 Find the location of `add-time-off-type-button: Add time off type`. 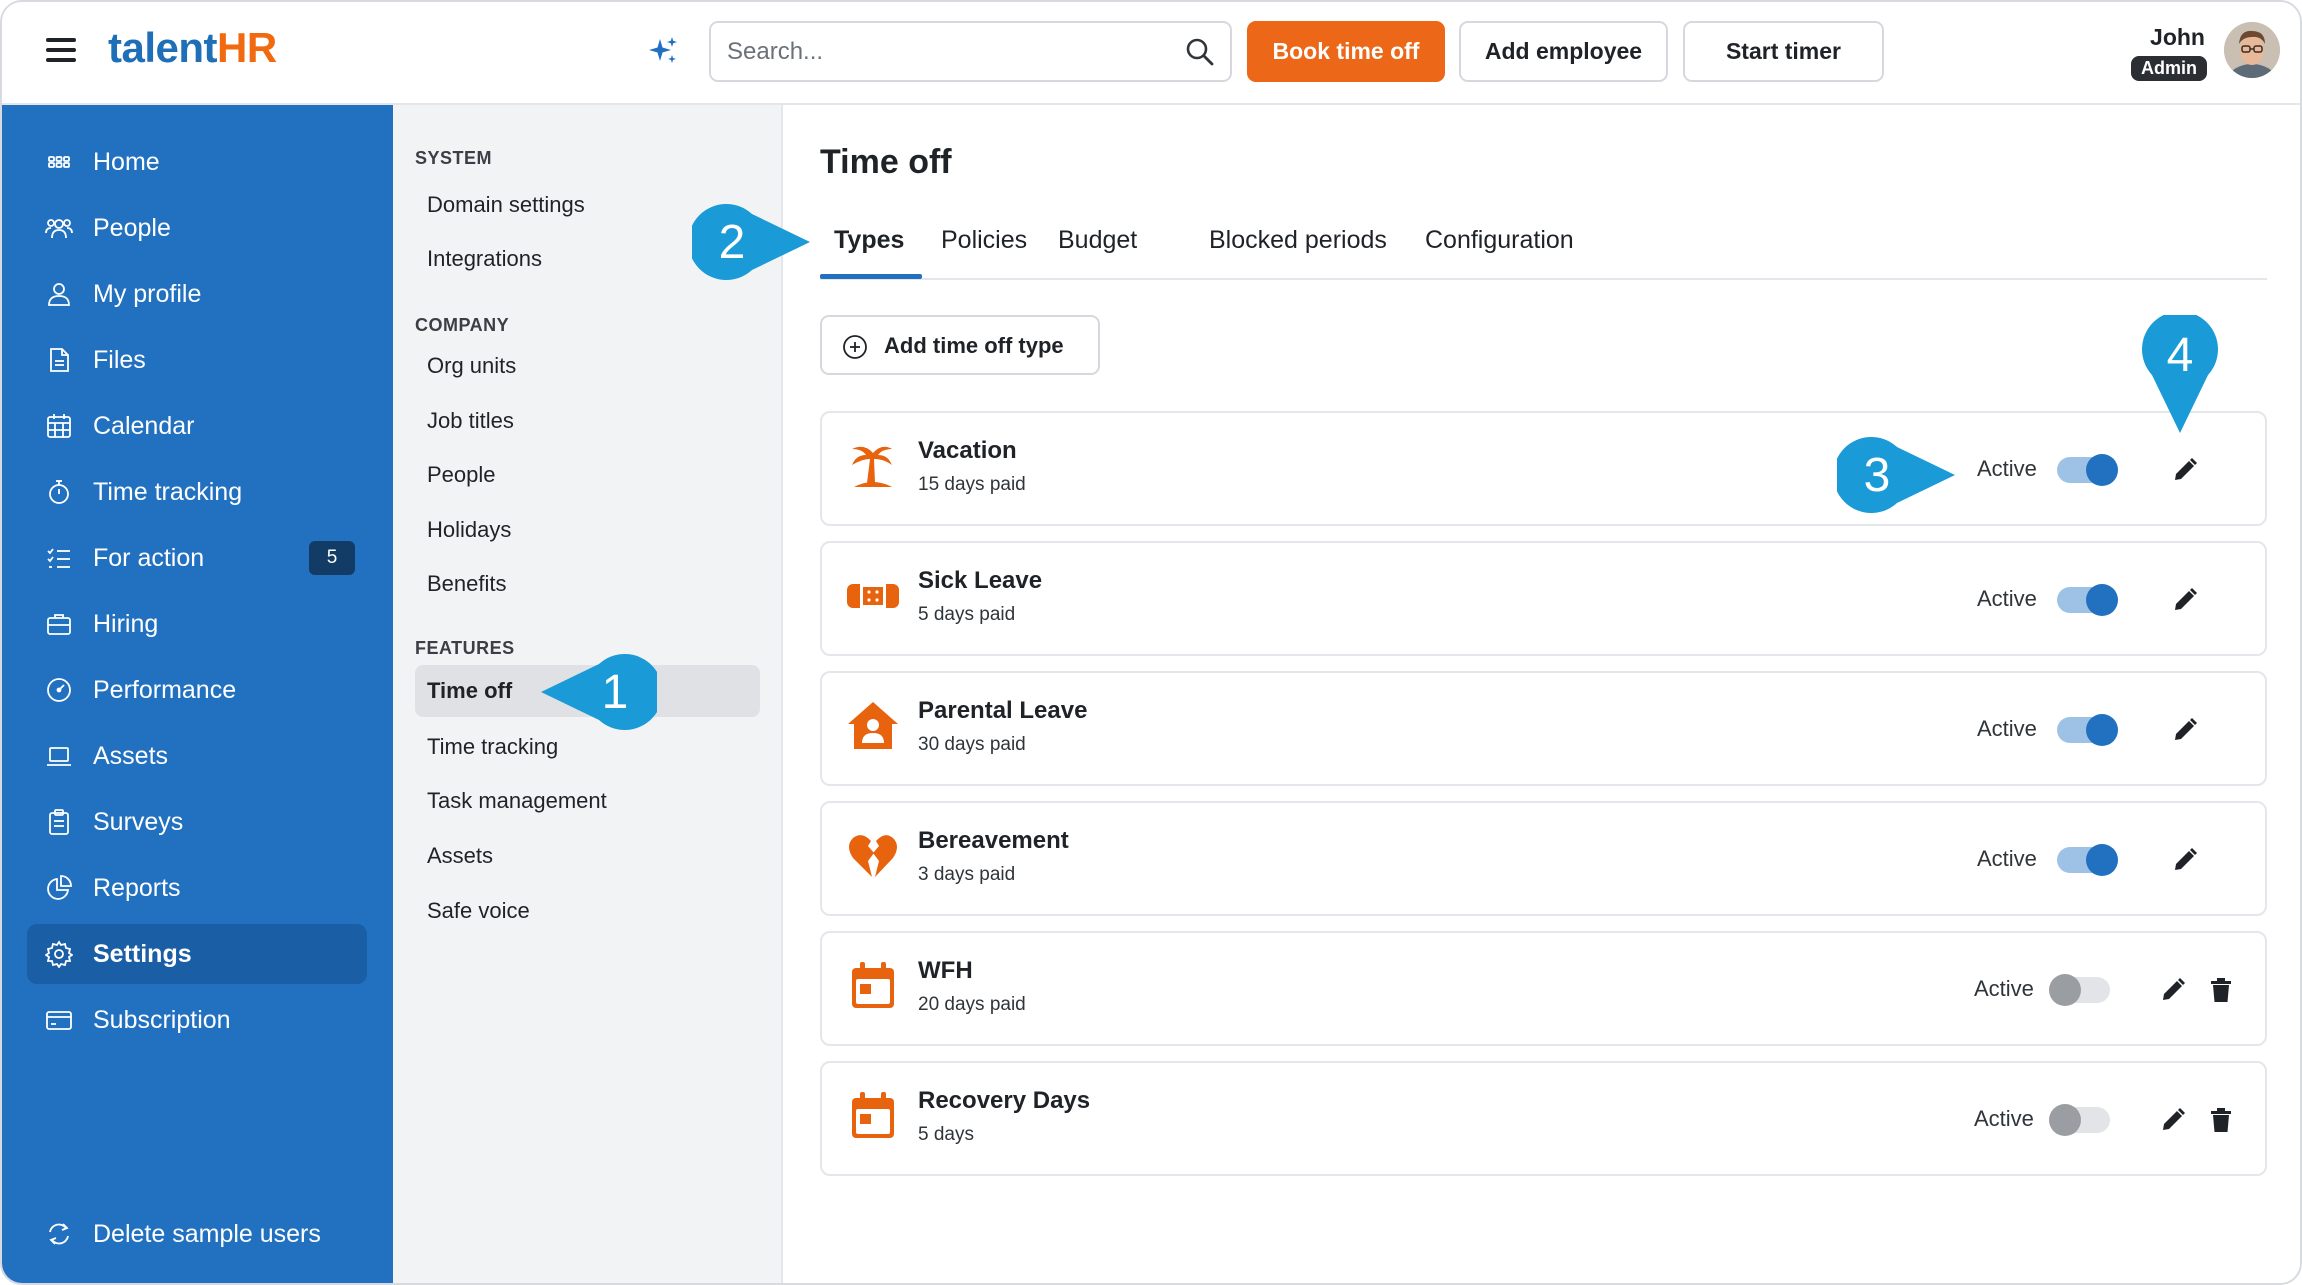

add-time-off-type-button: Add time off type is located at coordinates (960, 345).